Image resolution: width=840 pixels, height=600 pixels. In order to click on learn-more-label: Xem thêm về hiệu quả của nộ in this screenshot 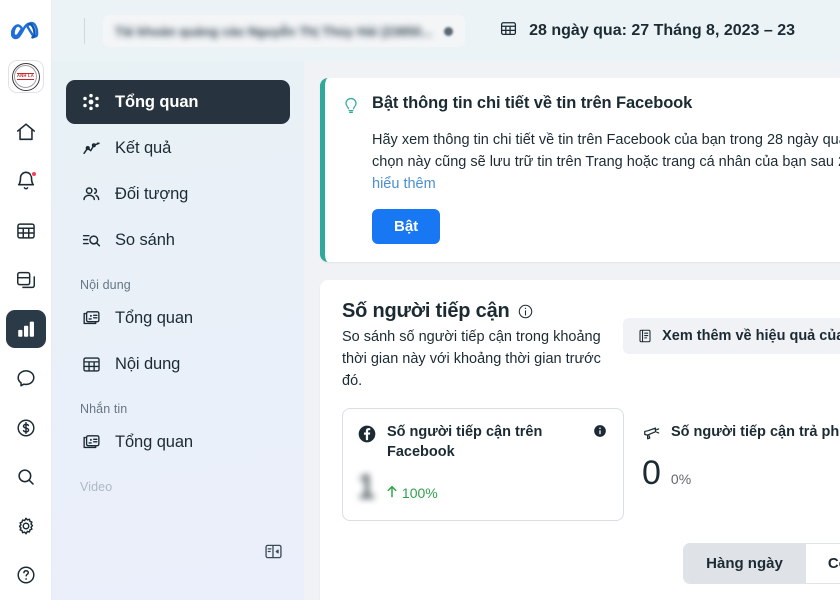, I will do `click(751, 336)`.